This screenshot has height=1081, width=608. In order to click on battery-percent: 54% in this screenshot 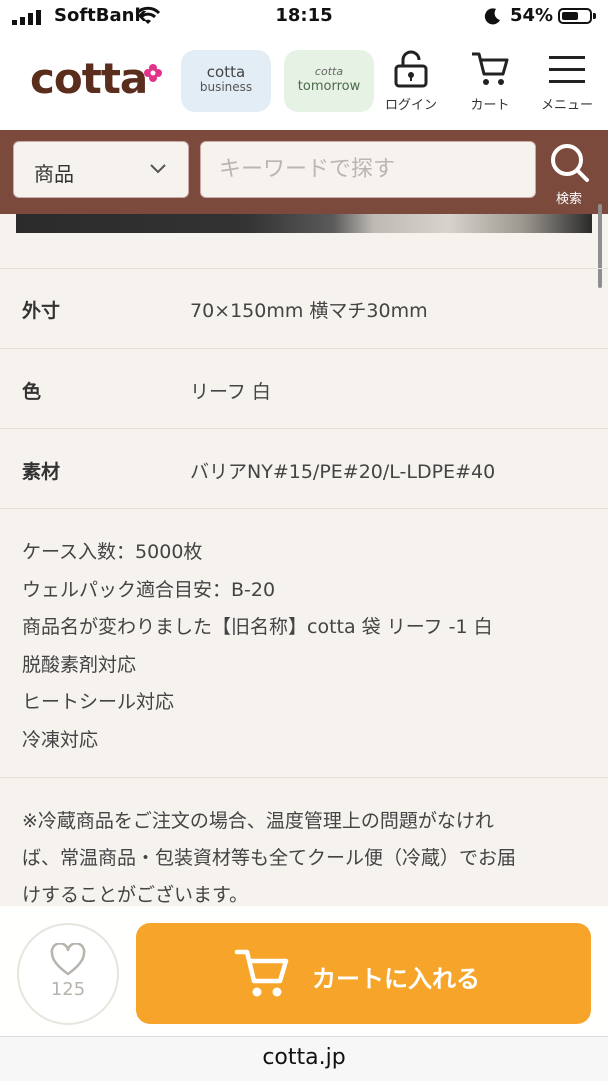, I will do `click(532, 15)`.